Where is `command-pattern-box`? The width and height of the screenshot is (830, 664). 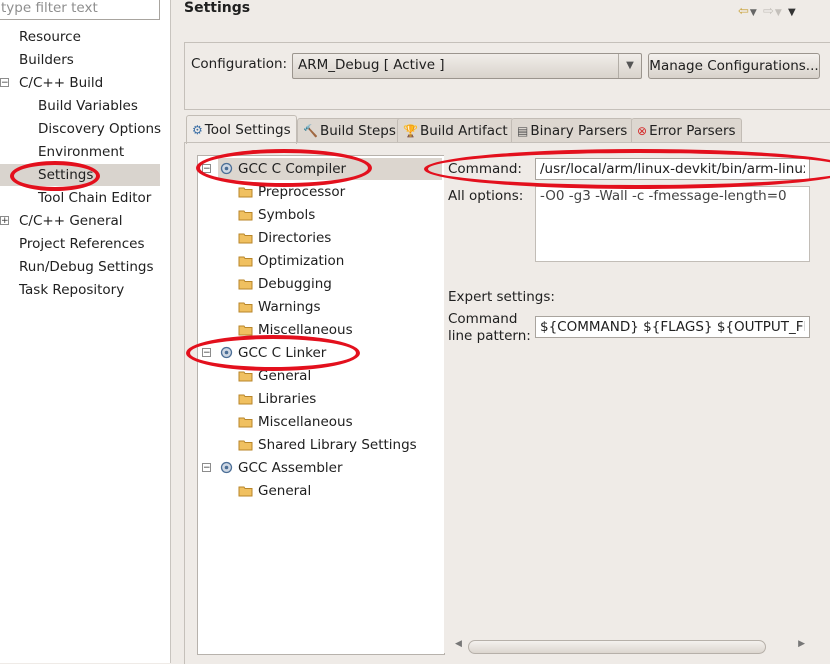 command-pattern-box is located at coordinates (672, 327).